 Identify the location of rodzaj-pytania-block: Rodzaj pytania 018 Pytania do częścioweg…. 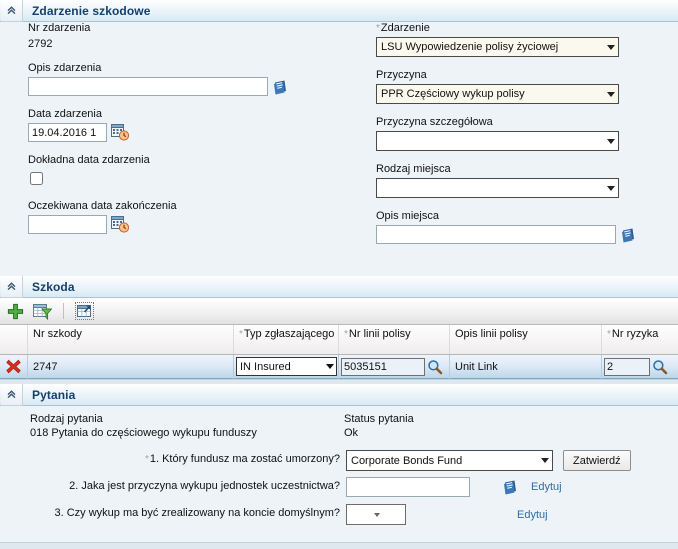
(143, 426).